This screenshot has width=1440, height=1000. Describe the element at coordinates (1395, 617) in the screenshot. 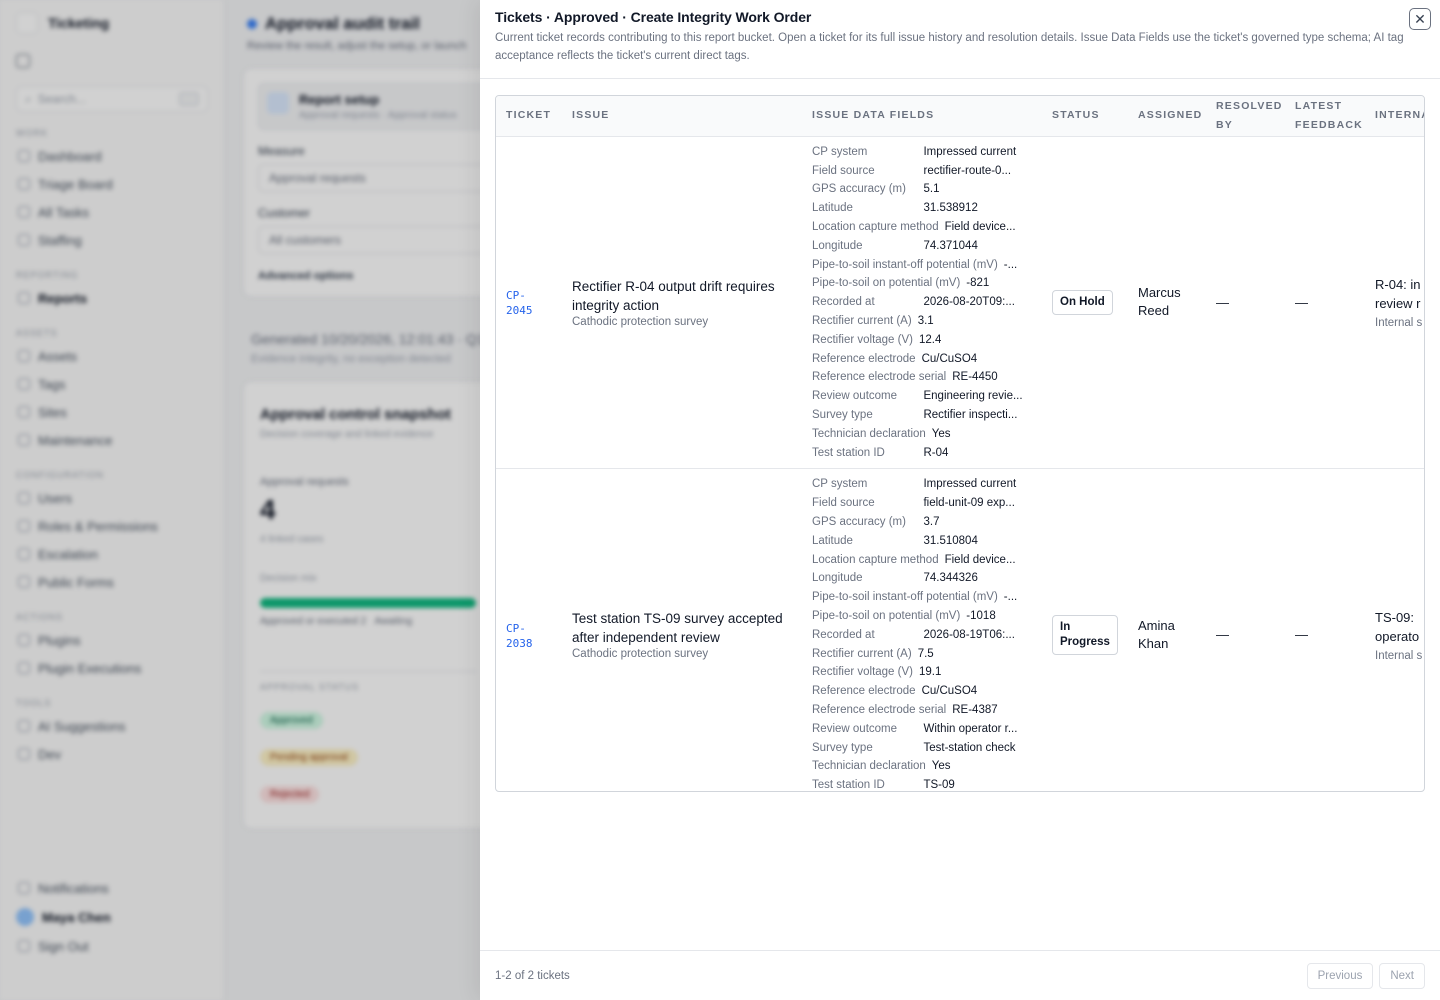

I see `internal-note-line-1: TS-09:` at that location.